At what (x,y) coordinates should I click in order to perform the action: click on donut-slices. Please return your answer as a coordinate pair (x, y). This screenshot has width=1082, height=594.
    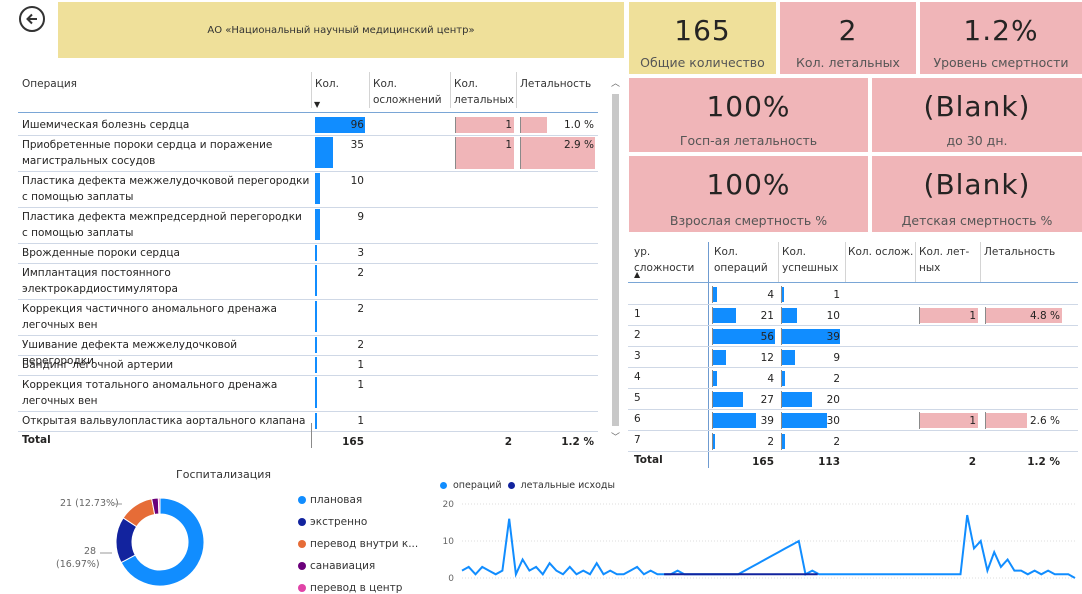
    Looking at the image, I should click on (160, 542).